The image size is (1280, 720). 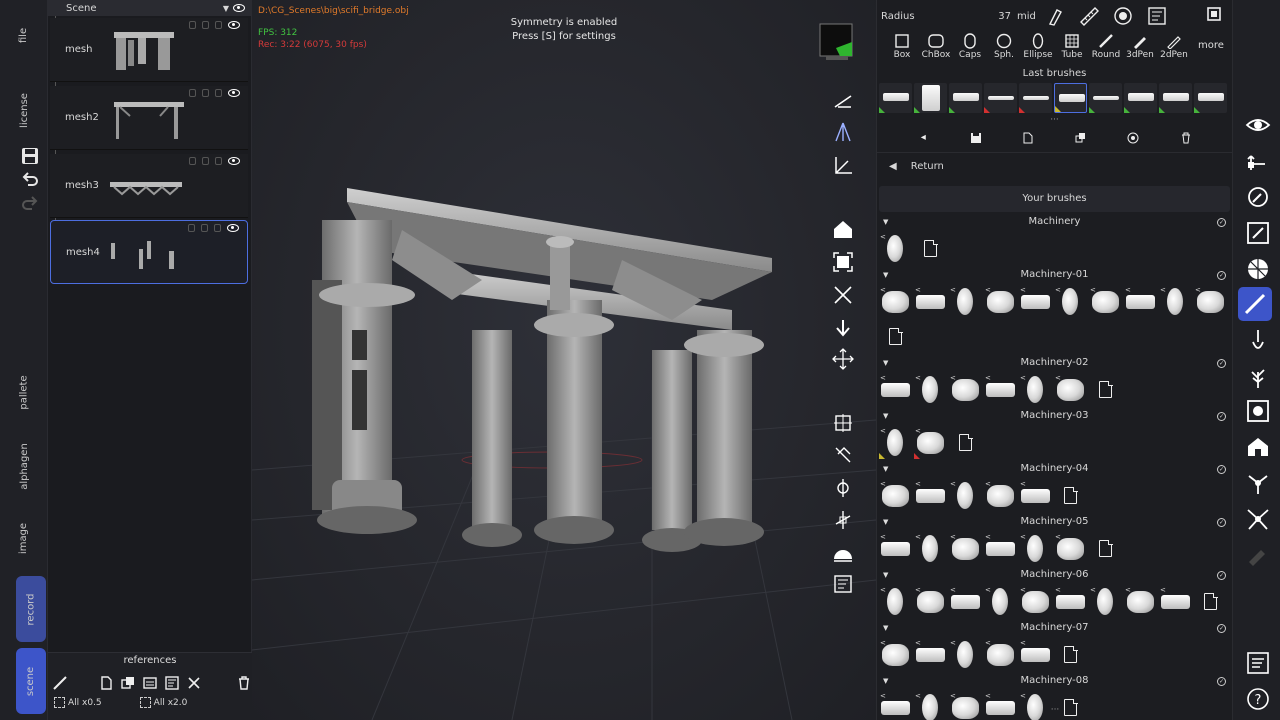 I want to click on mesh-row-mesh2: mesh2, so click(x=149, y=118).